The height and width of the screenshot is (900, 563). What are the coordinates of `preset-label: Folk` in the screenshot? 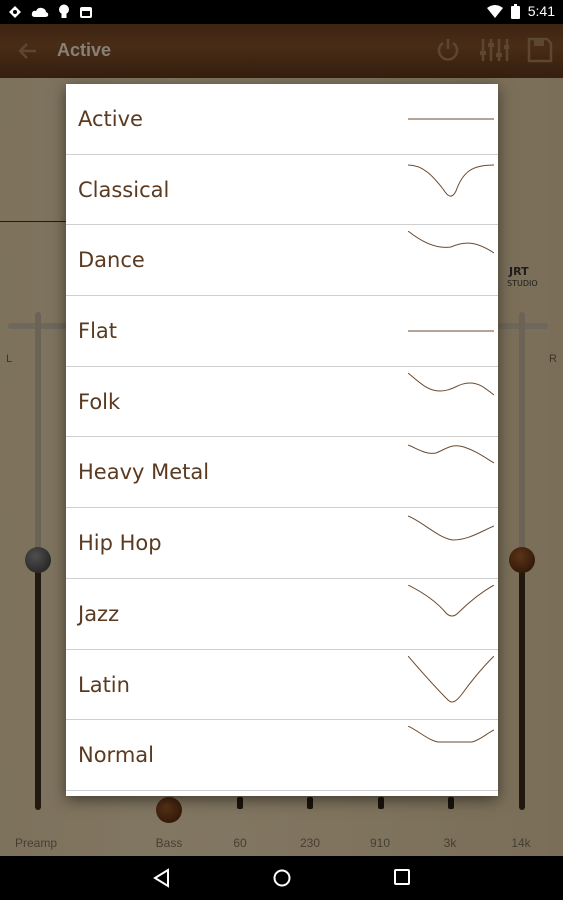 It's located at (99, 401).